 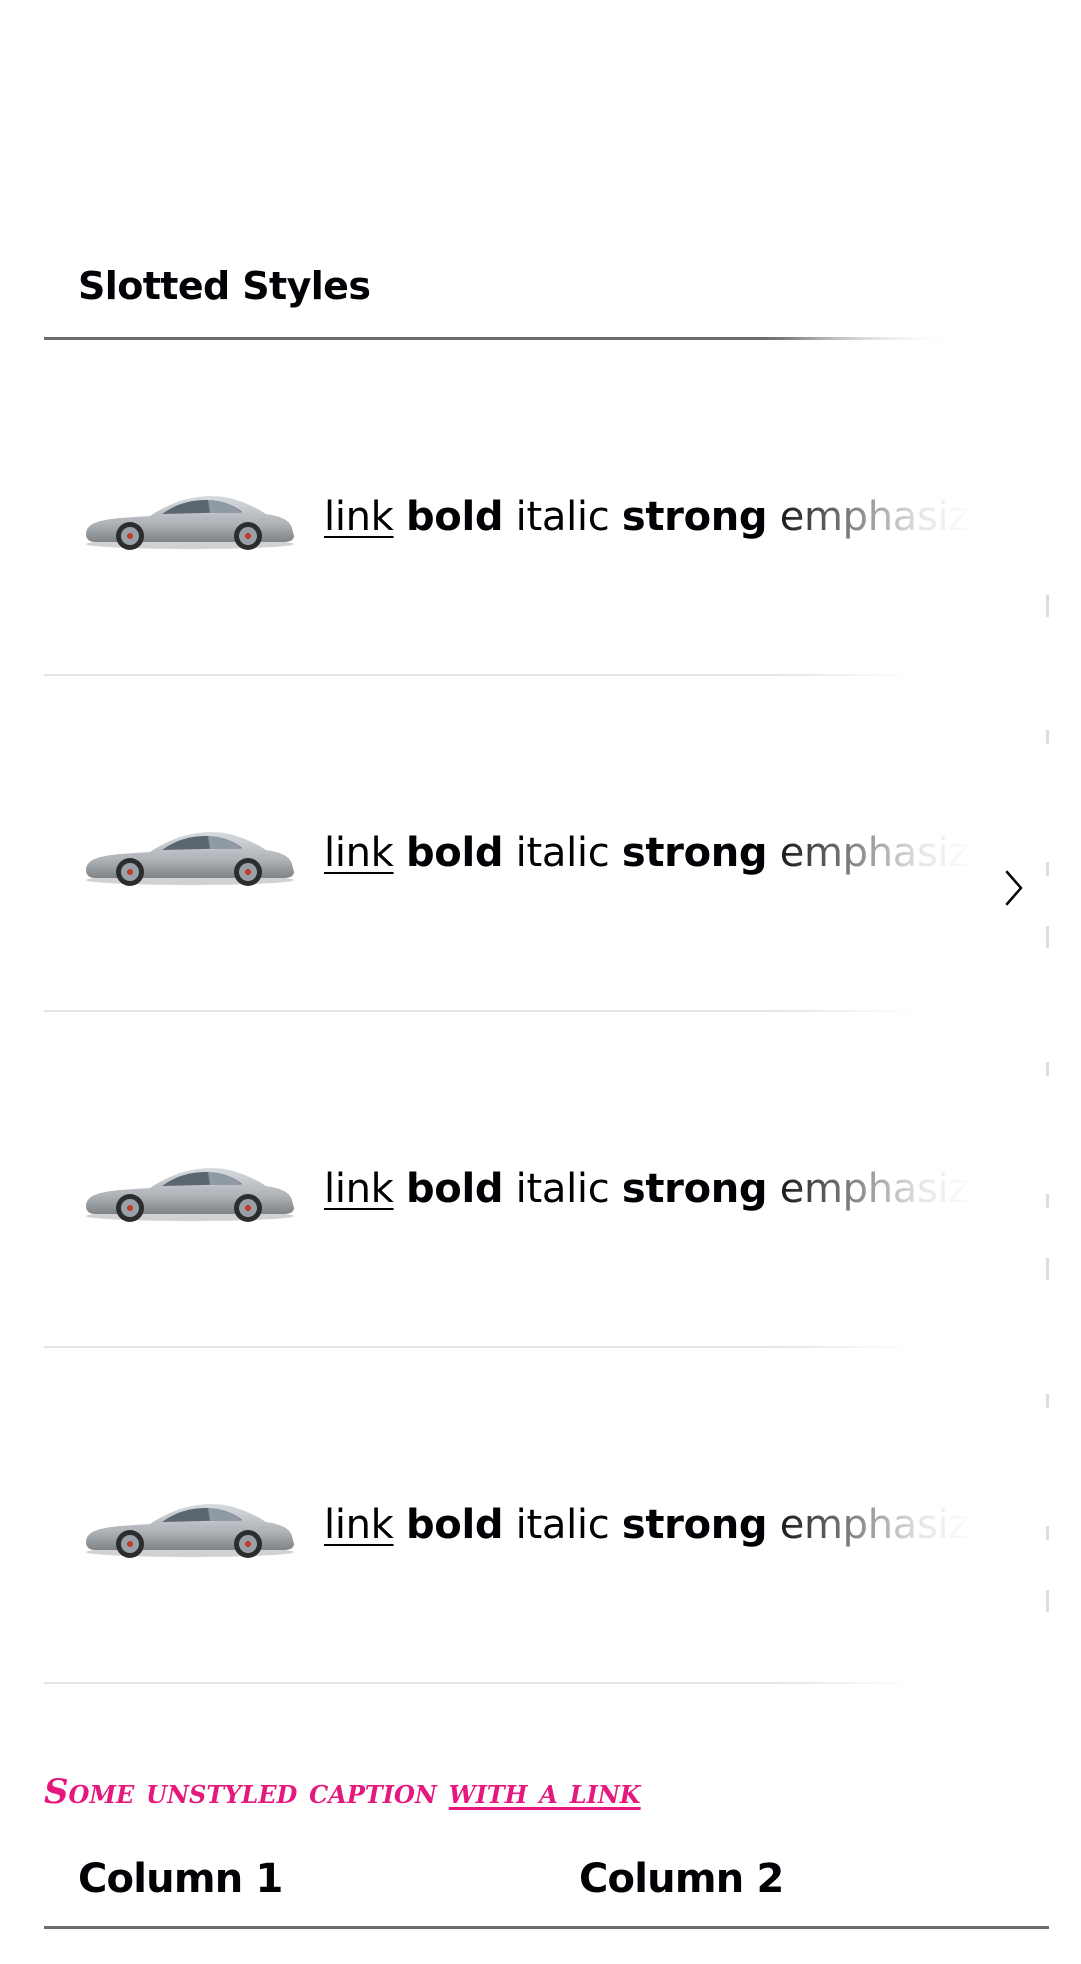 I want to click on scrollbar-track, so click(x=1047, y=945).